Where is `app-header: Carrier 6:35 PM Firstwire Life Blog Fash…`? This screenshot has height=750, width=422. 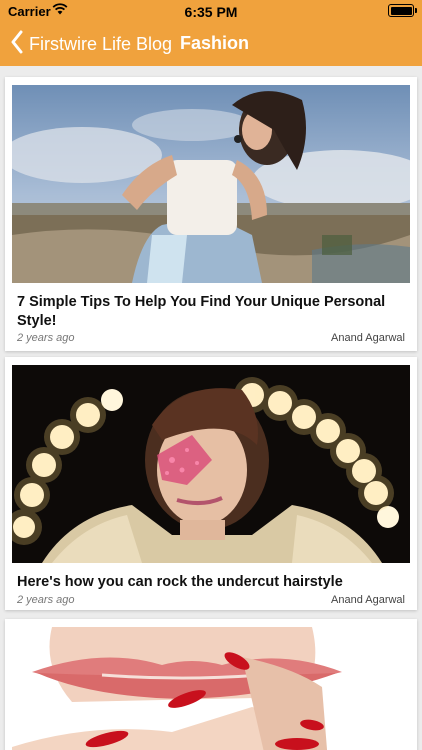 app-header: Carrier 6:35 PM Firstwire Life Blog Fash… is located at coordinates (211, 33).